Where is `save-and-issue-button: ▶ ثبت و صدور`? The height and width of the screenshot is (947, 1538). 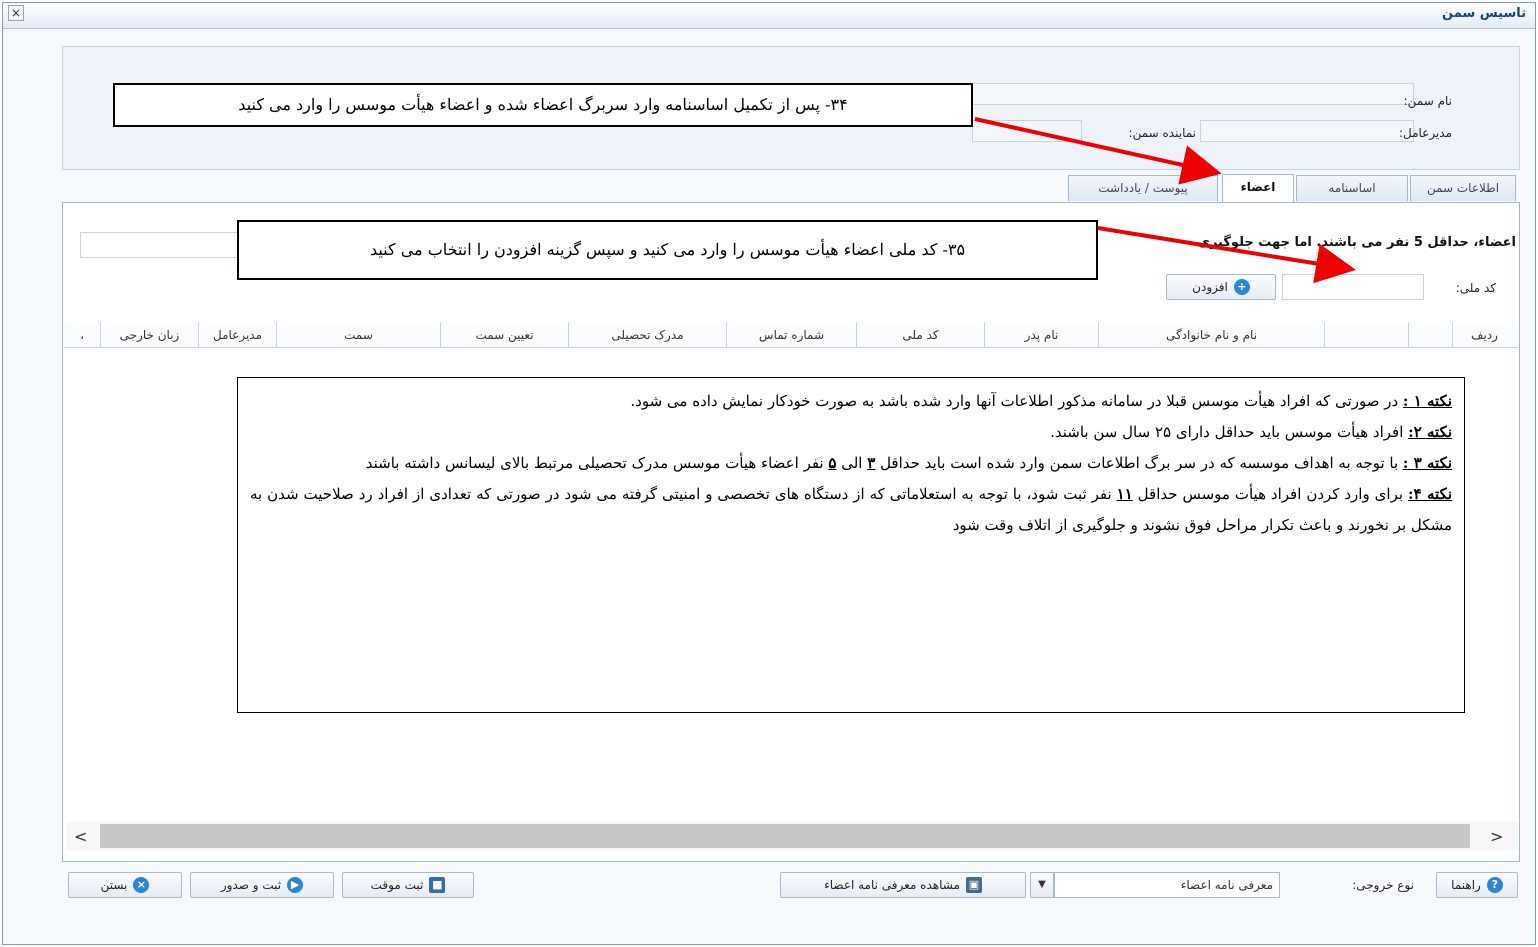
save-and-issue-button: ▶ ثبت و صدور is located at coordinates (262, 885).